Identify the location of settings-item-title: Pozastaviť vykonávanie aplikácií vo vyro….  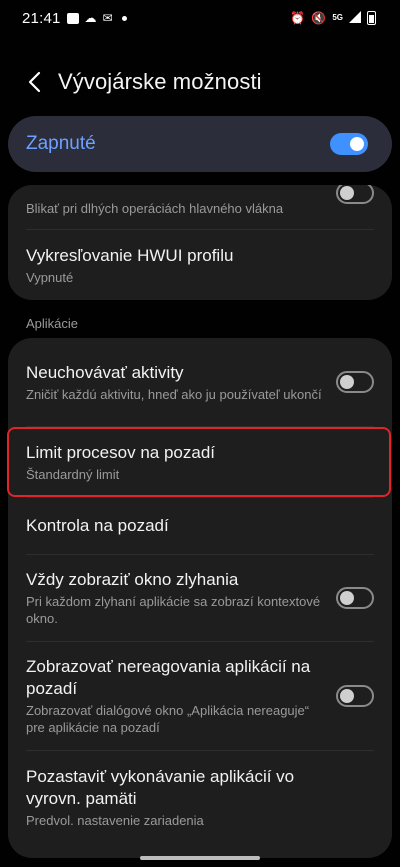
(160, 787).